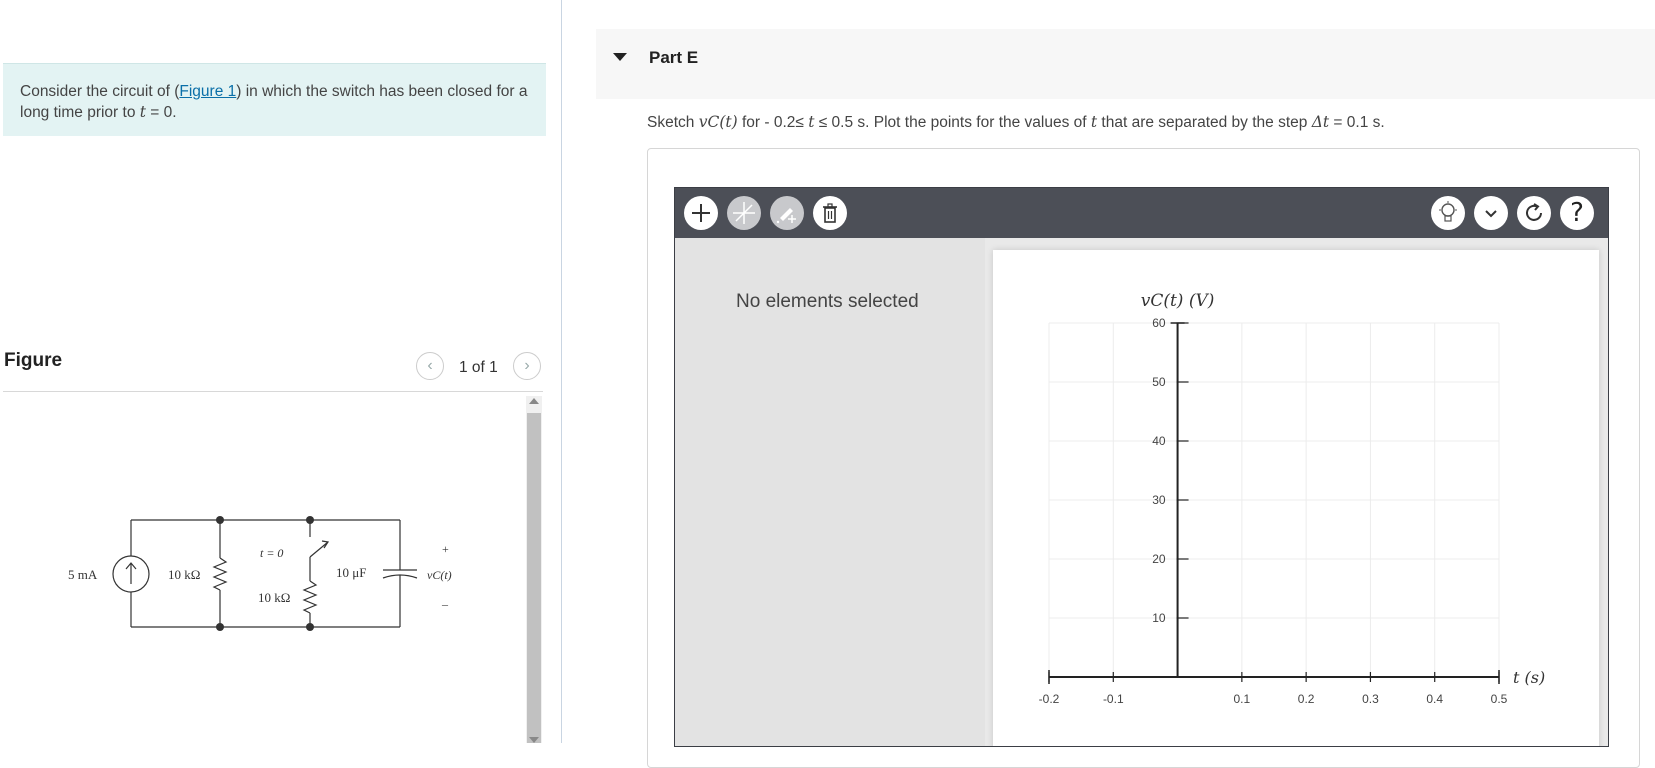 This screenshot has height=768, width=1655. What do you see at coordinates (674, 57) in the screenshot?
I see `part-title: Part E` at bounding box center [674, 57].